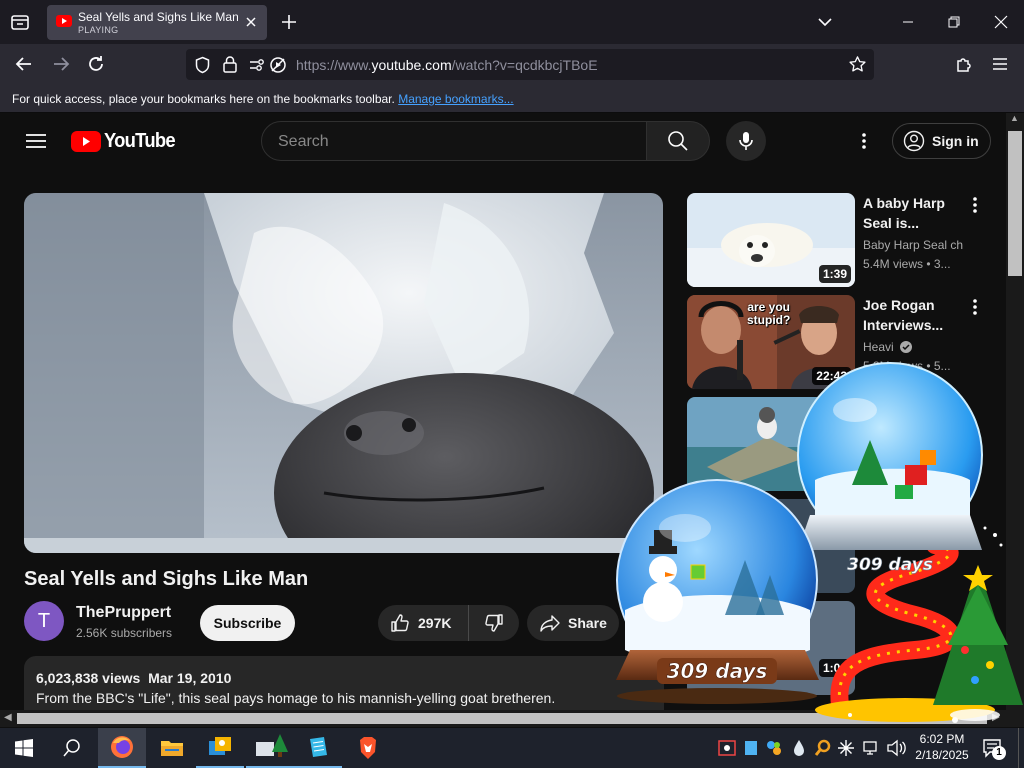 This screenshot has height=768, width=1024. Describe the element at coordinates (914, 141) in the screenshot. I see `account-circle-icon` at that location.